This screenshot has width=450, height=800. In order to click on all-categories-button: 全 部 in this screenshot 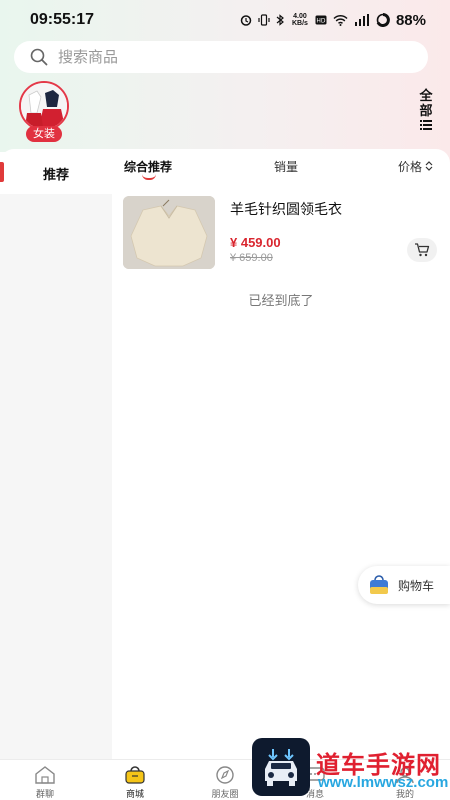, I will do `click(426, 110)`.